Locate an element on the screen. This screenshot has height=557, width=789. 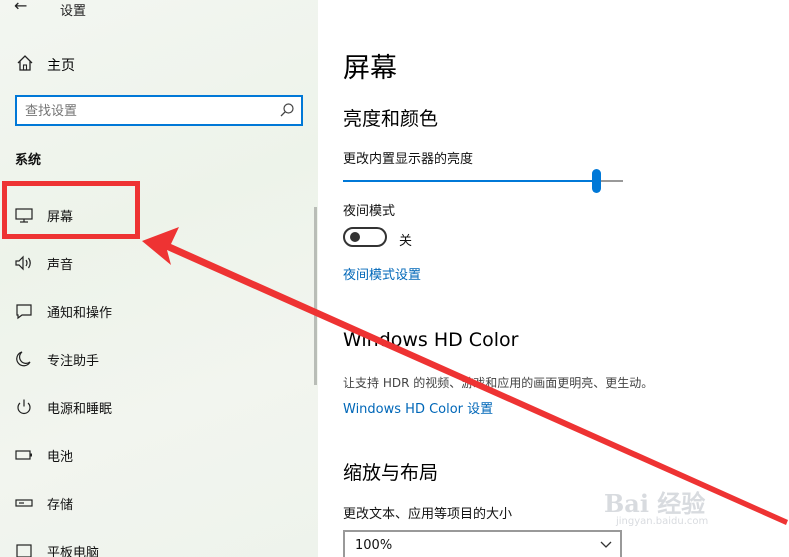
watermark-url: jingyan.baidu.com is located at coordinates (662, 521).